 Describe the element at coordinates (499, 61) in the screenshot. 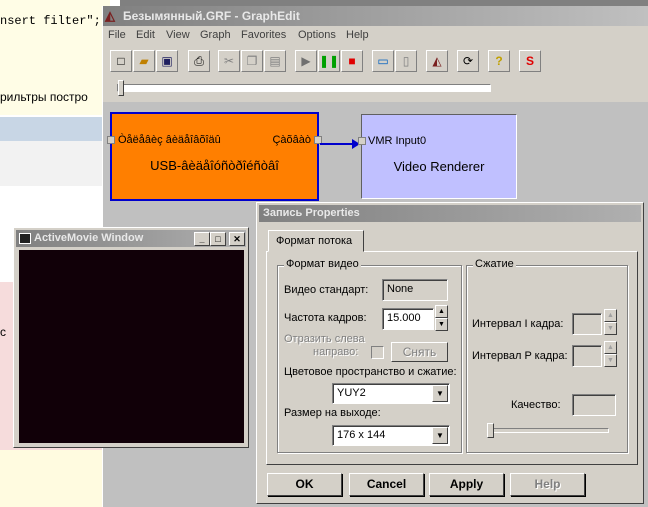

I see `help-icon: ?` at that location.